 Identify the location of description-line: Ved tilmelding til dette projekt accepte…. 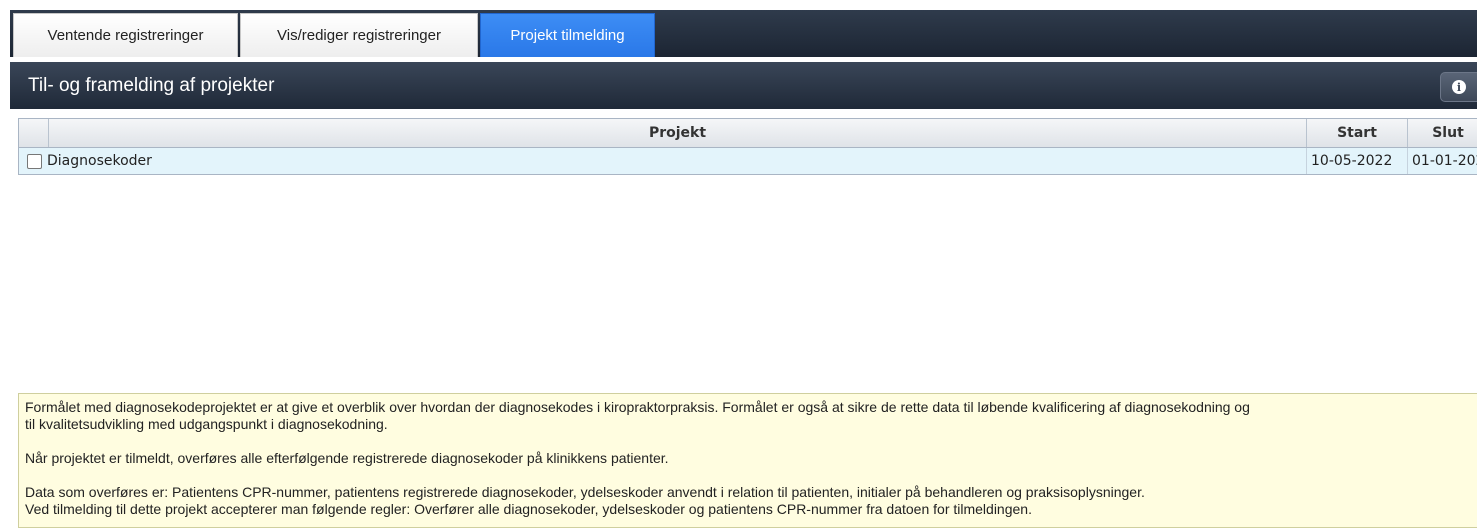
(528, 509).